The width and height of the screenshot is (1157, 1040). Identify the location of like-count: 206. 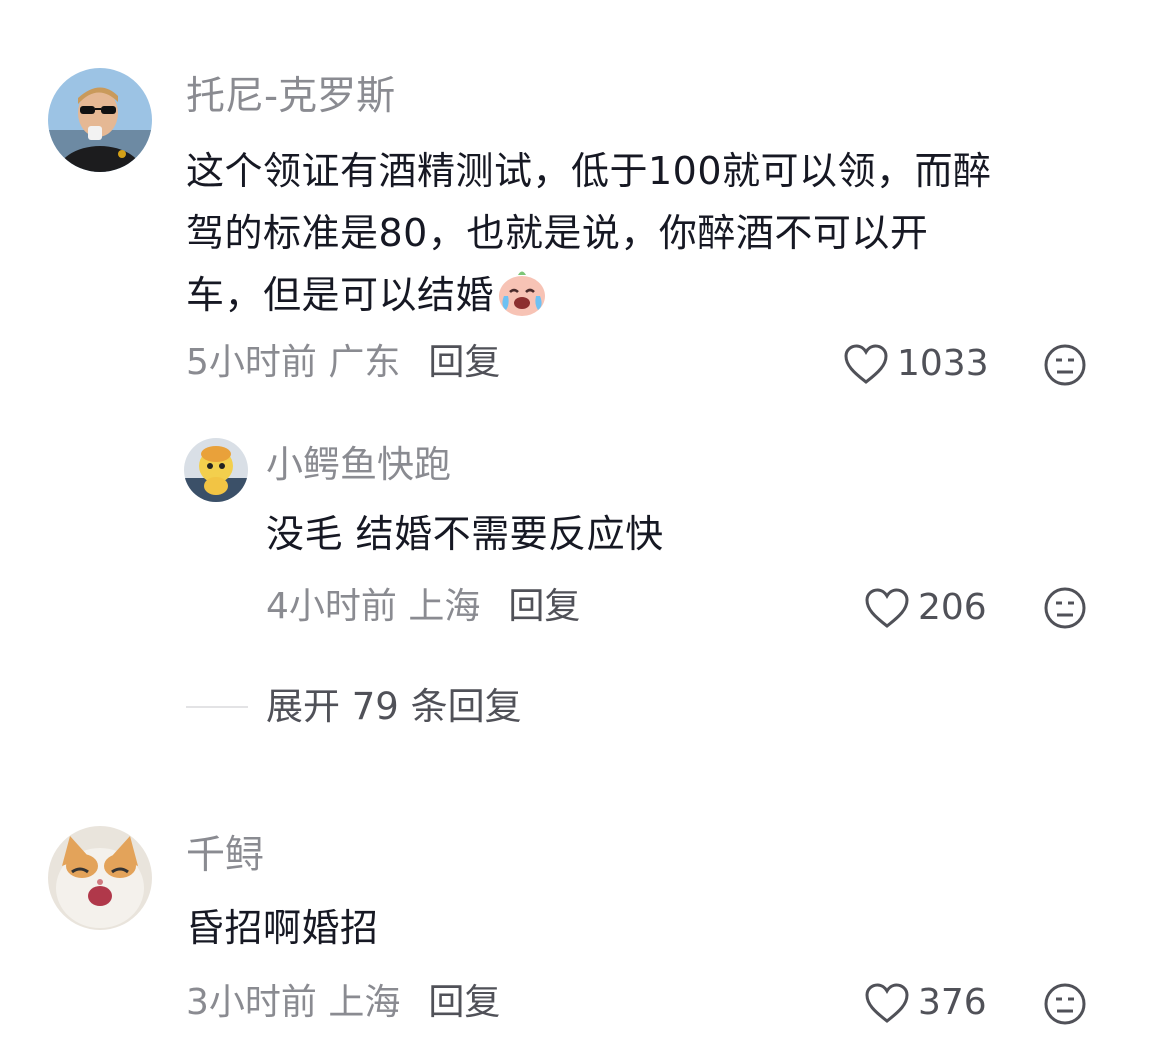
(952, 607).